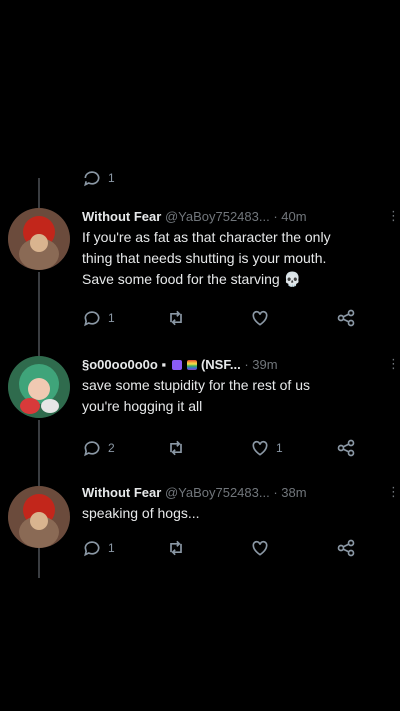 This screenshot has height=711, width=400. I want to click on tweet-actions: 2 1, so click(222, 450).